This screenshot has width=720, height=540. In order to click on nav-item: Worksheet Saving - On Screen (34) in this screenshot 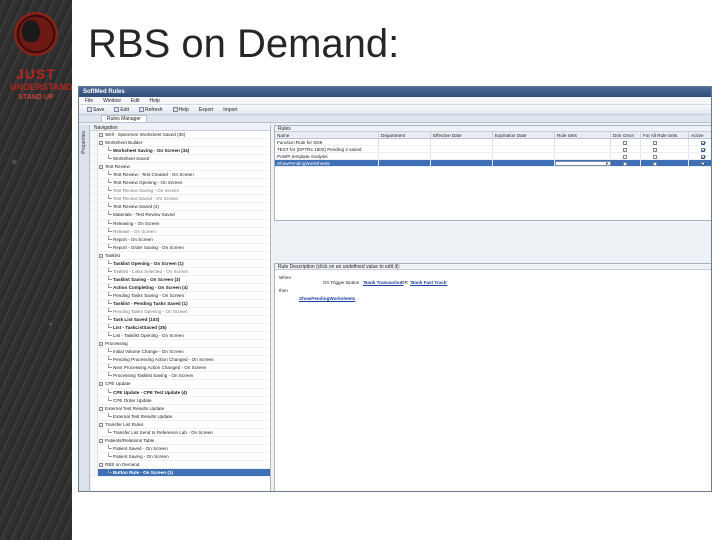, I will do `click(180, 151)`.